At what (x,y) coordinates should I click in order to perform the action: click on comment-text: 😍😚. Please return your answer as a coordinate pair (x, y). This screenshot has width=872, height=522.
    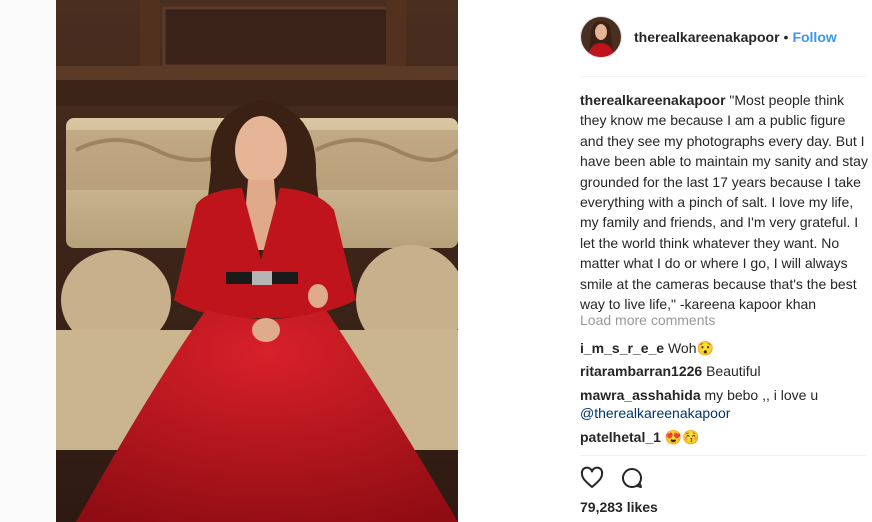
    Looking at the image, I should click on (680, 437).